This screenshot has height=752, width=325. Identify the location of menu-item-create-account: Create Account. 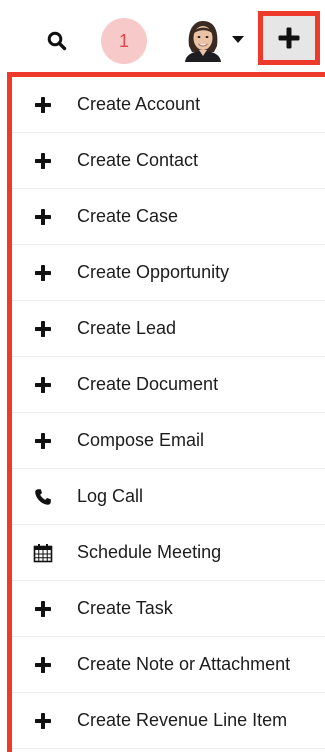
(168, 105).